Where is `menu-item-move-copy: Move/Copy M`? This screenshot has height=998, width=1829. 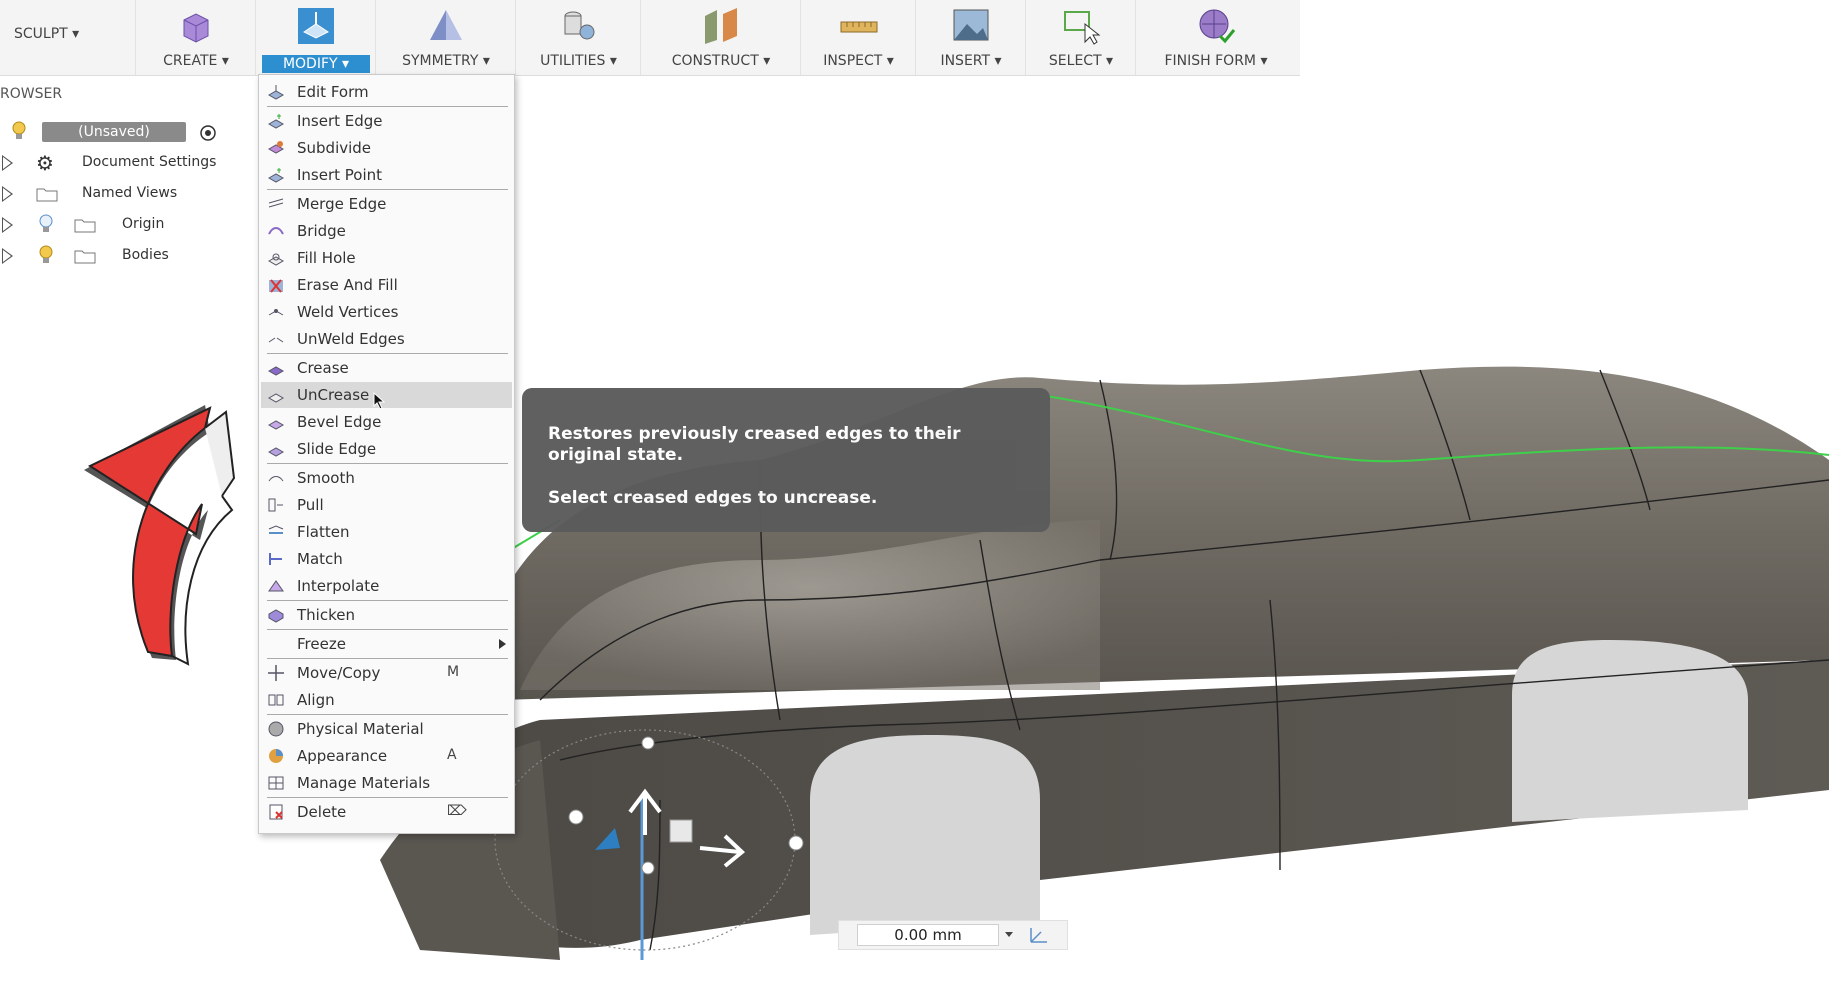 menu-item-move-copy: Move/Copy M is located at coordinates (386, 673).